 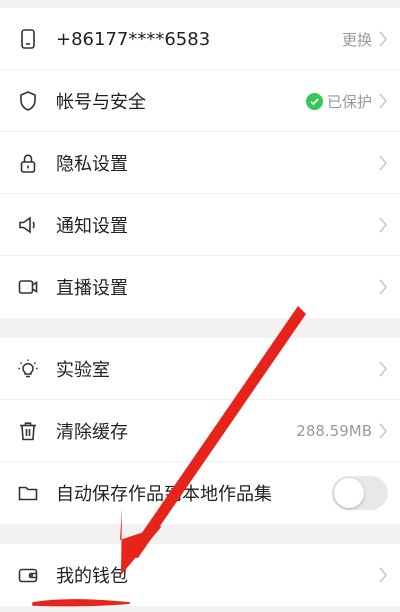 I want to click on toggle-knob, so click(x=349, y=493).